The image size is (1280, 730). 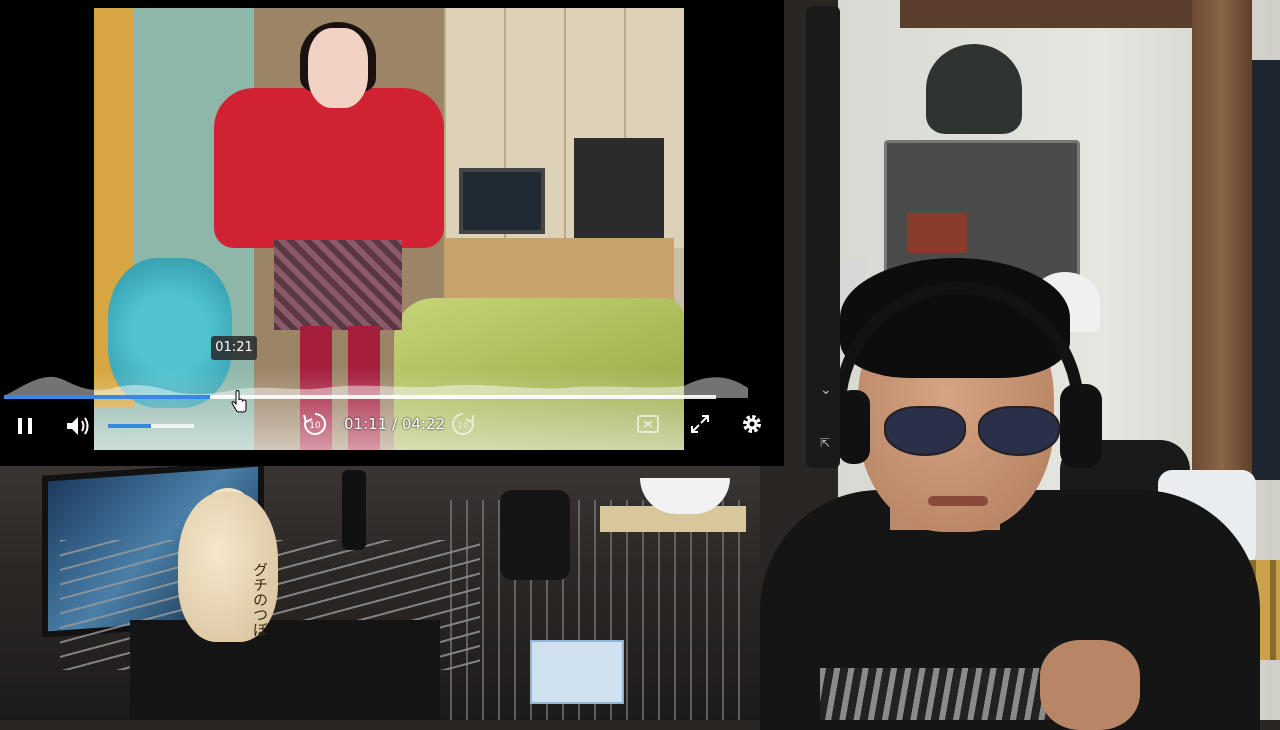 I want to click on picture-in-picture-button, so click(x=648, y=424).